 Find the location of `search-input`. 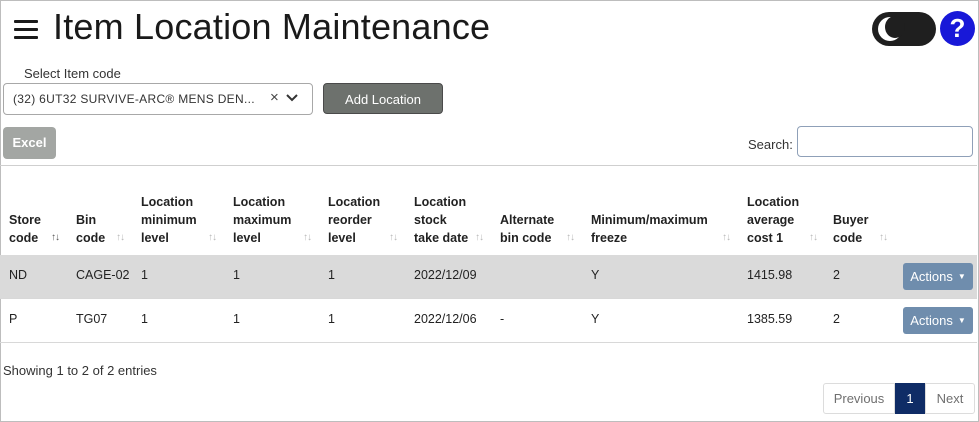

search-input is located at coordinates (885, 141).